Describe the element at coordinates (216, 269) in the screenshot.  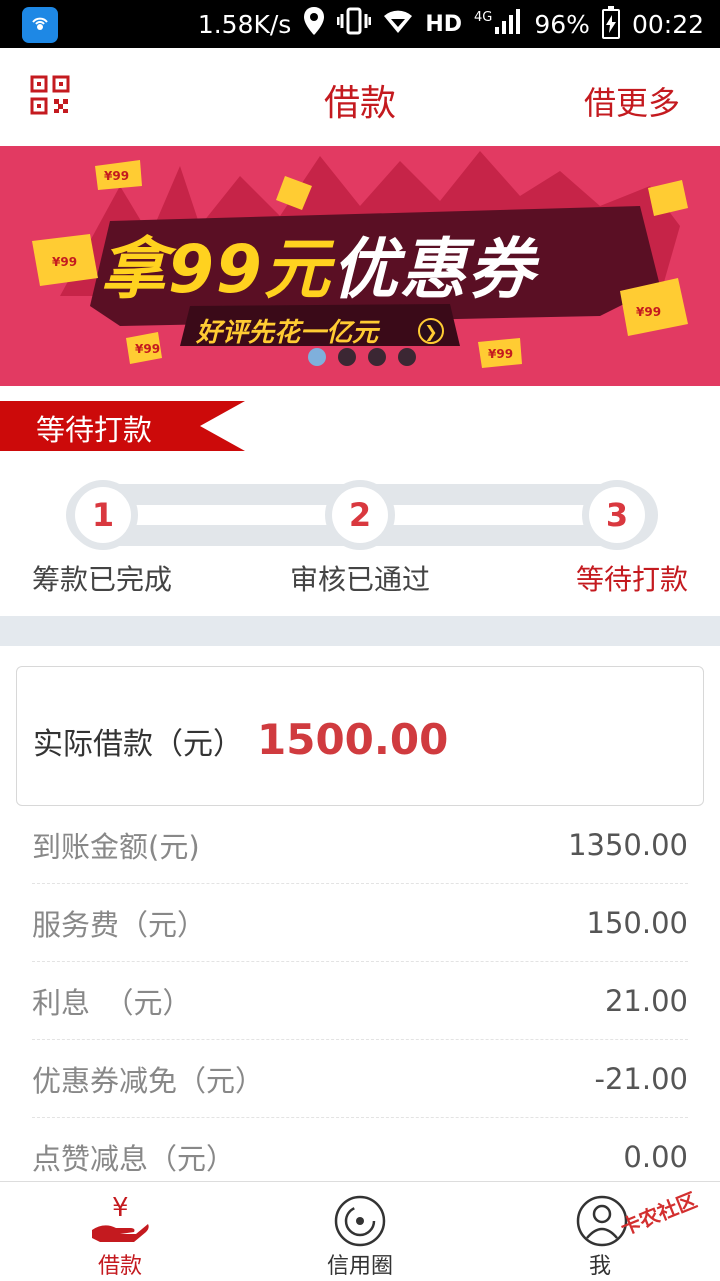
I see `banner-title-highlight: 拿99元` at that location.